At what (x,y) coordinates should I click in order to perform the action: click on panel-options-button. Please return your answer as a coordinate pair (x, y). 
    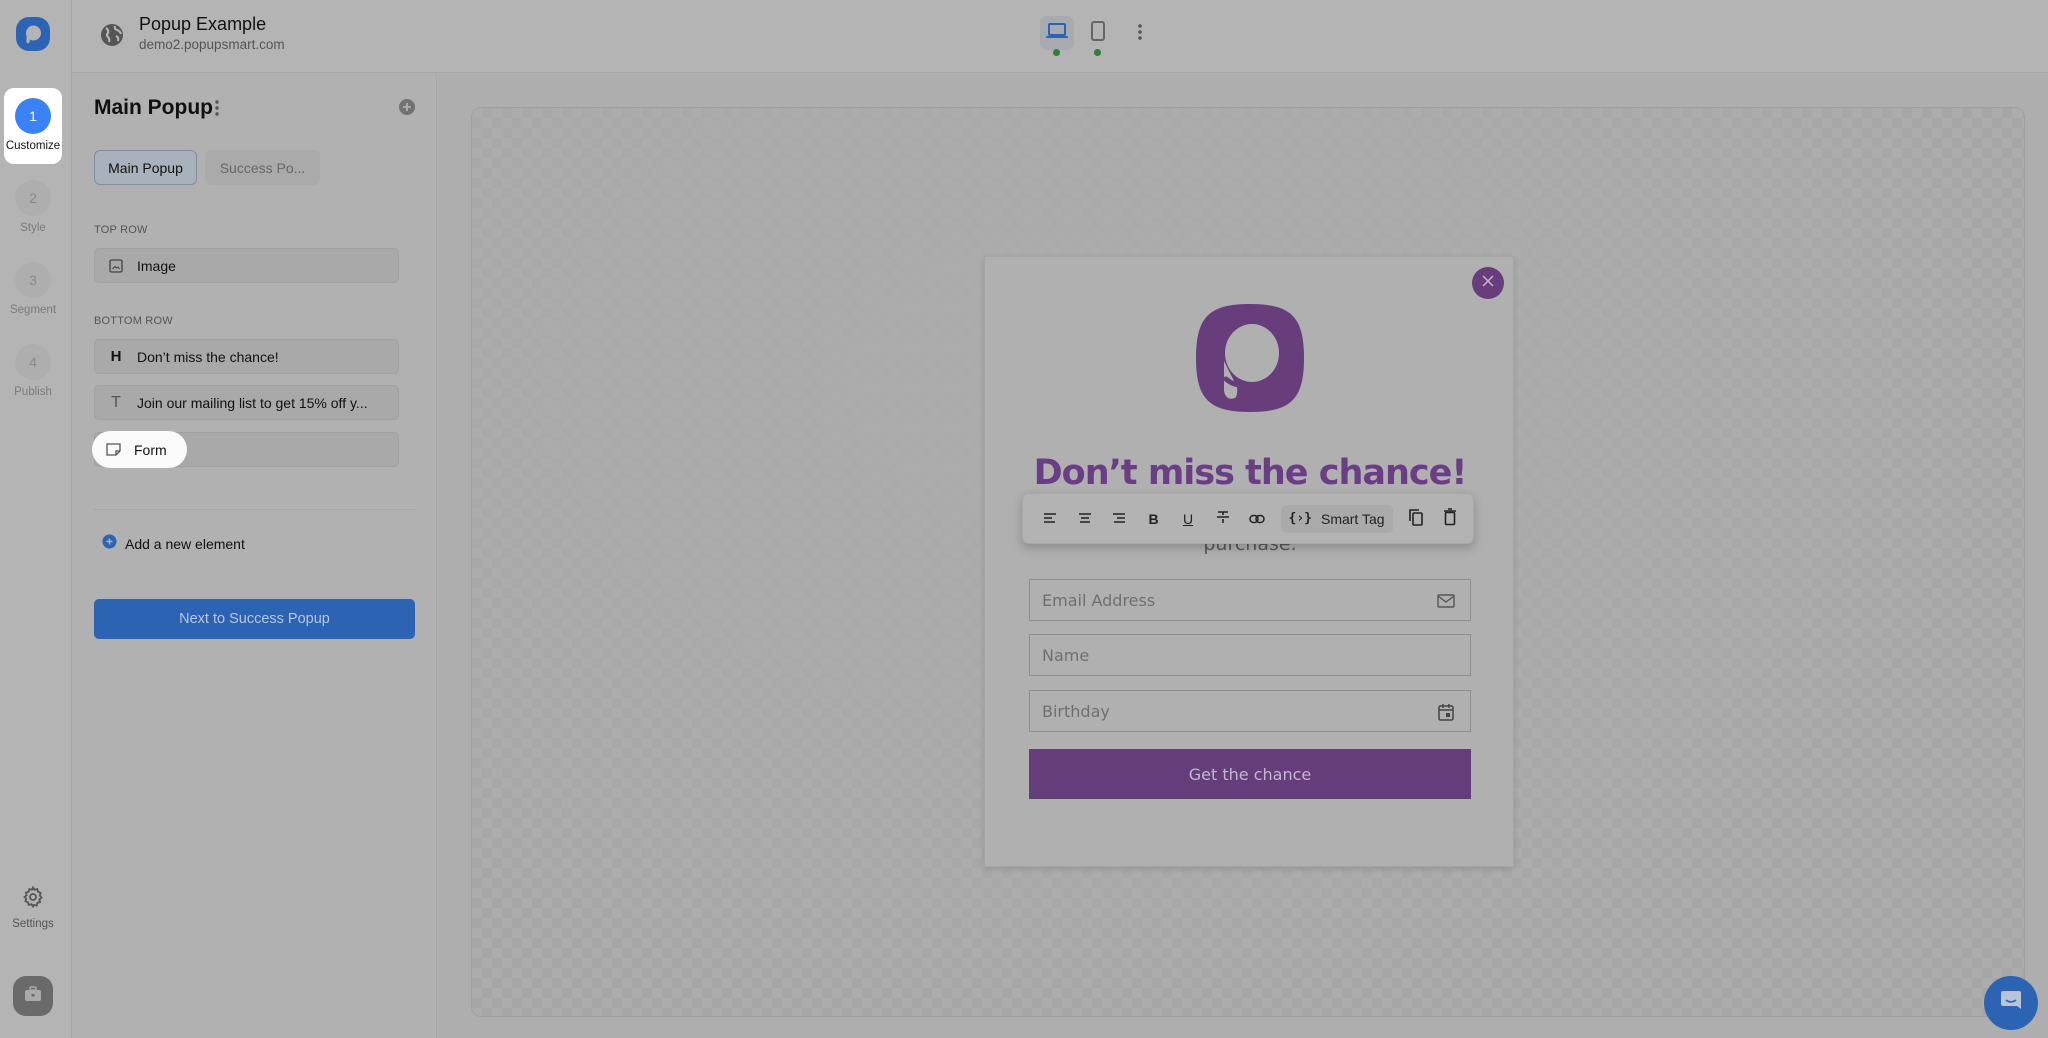
    Looking at the image, I should click on (219, 110).